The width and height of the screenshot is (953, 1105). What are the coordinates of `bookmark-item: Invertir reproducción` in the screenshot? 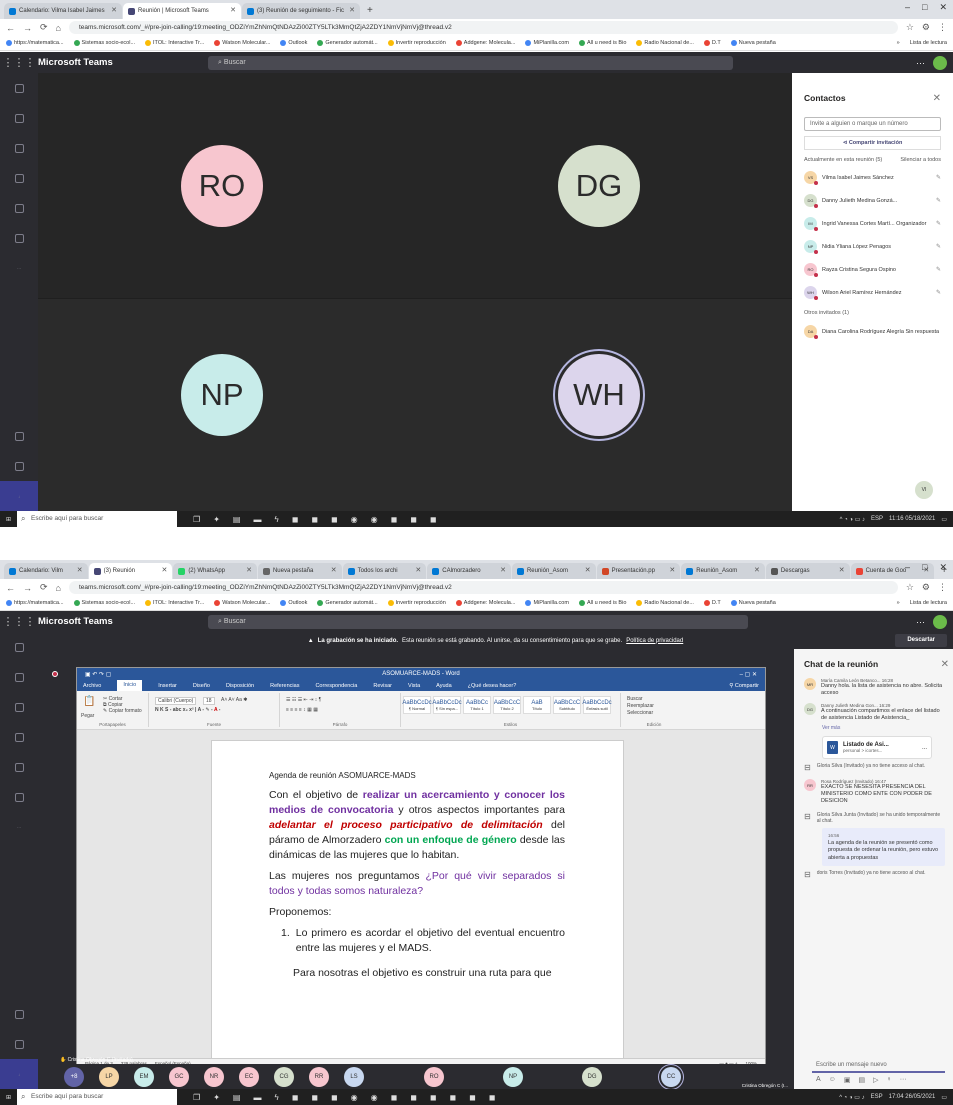 It's located at (416, 603).